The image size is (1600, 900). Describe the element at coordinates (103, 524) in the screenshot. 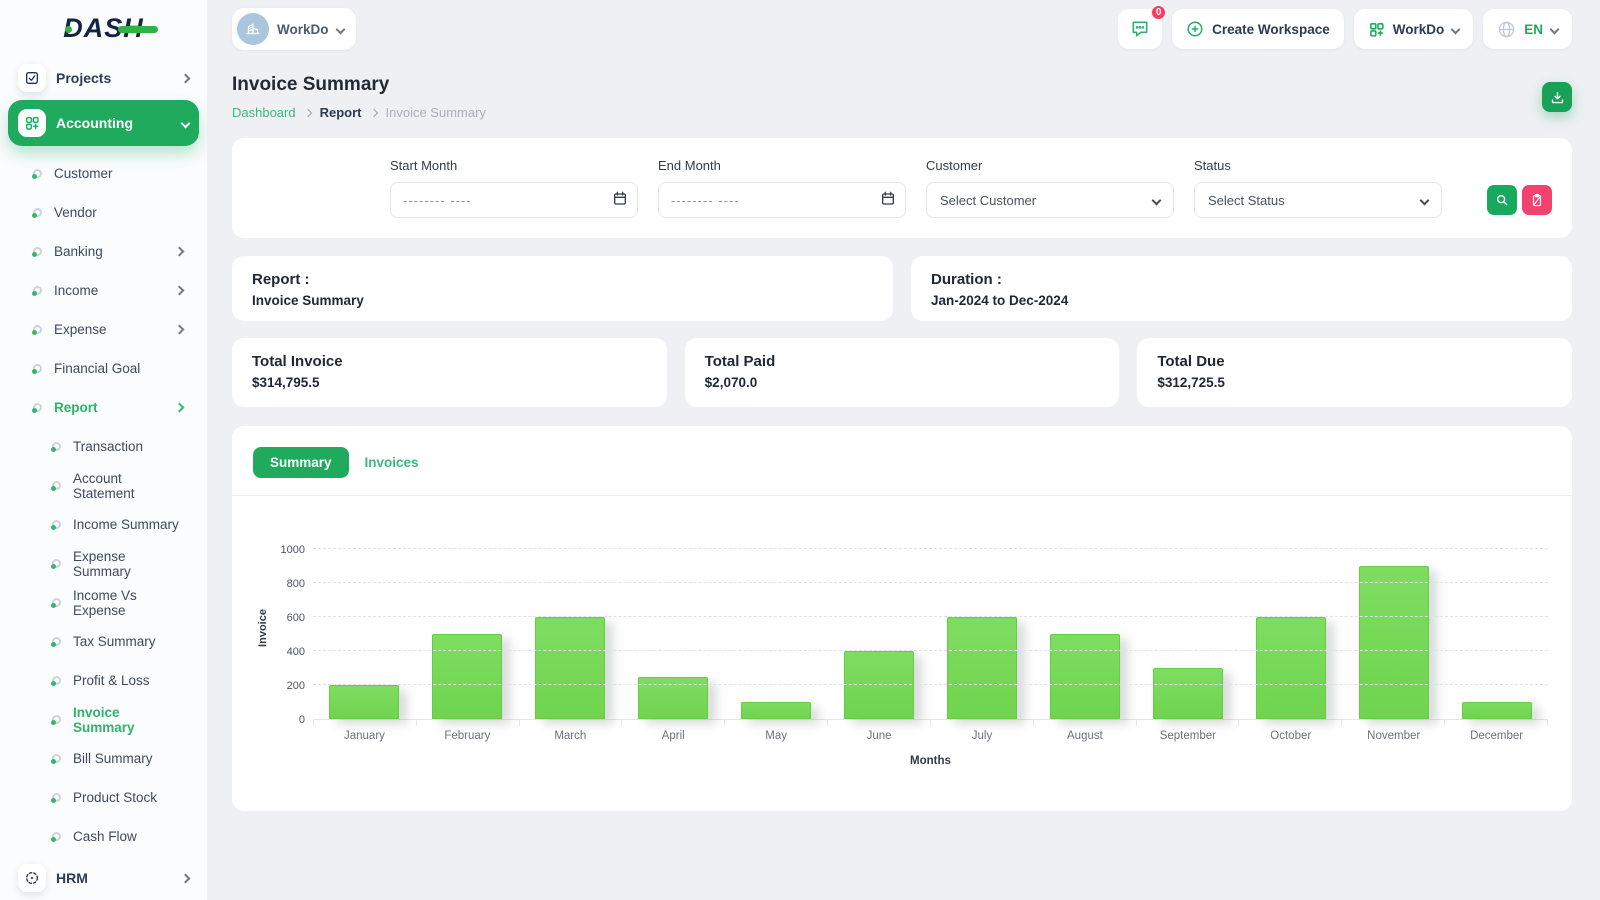

I see `sidebar-item-income-summary: Income Summary` at that location.